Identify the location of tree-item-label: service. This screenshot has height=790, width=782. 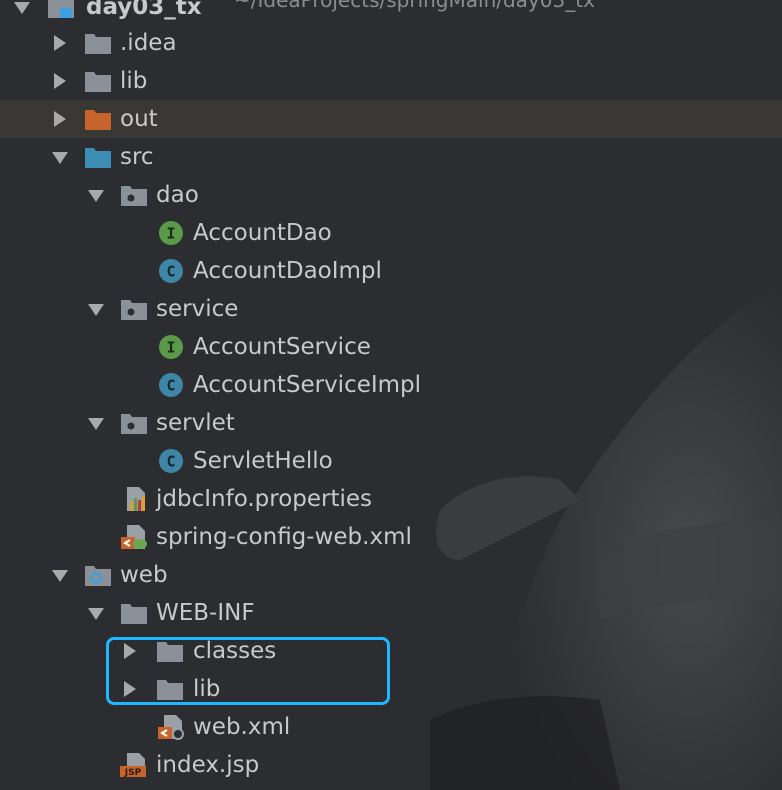
(197, 309).